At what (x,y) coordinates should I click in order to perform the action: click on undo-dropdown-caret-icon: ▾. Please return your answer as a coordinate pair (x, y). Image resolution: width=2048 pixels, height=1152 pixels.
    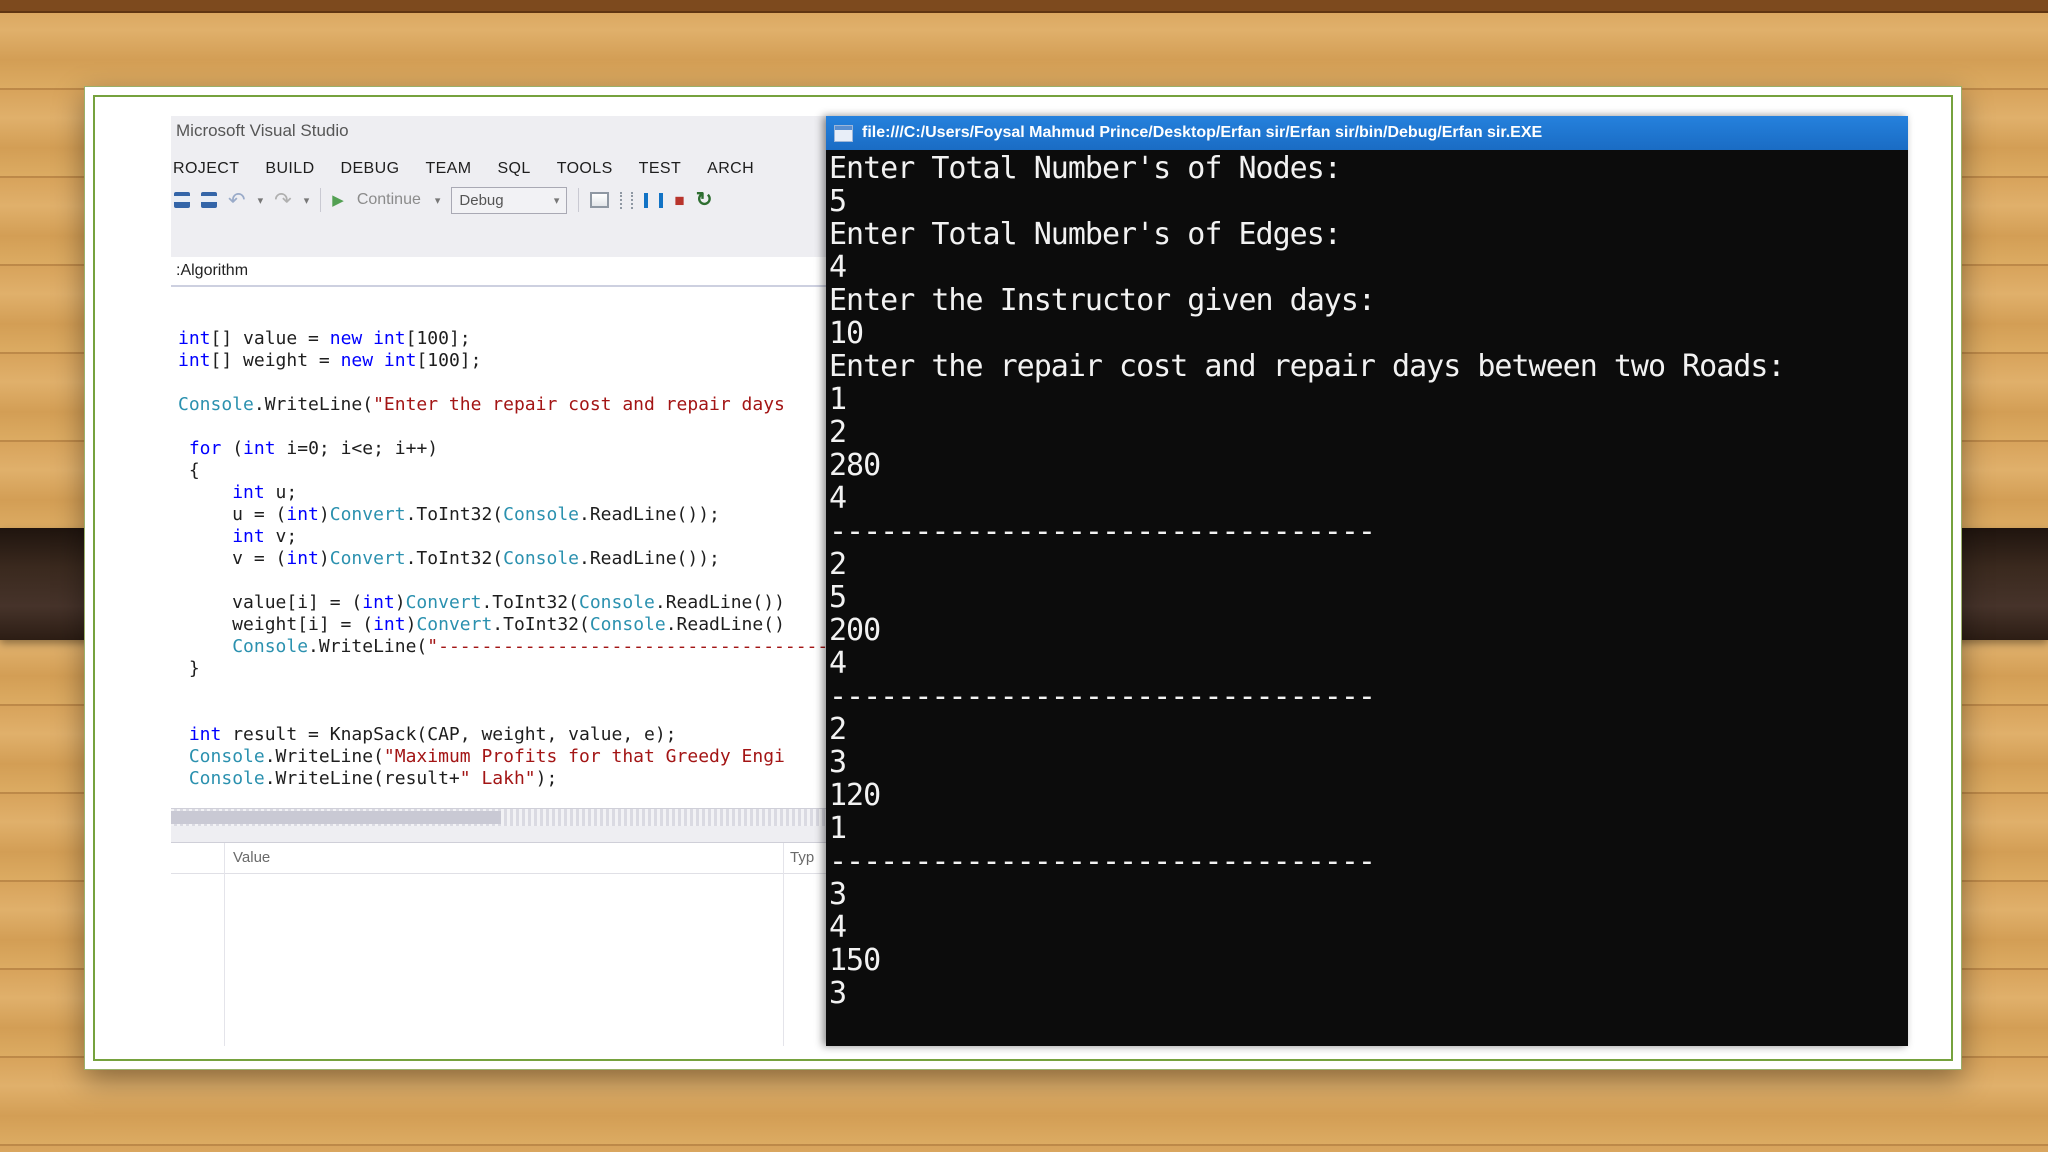
    Looking at the image, I should click on (261, 200).